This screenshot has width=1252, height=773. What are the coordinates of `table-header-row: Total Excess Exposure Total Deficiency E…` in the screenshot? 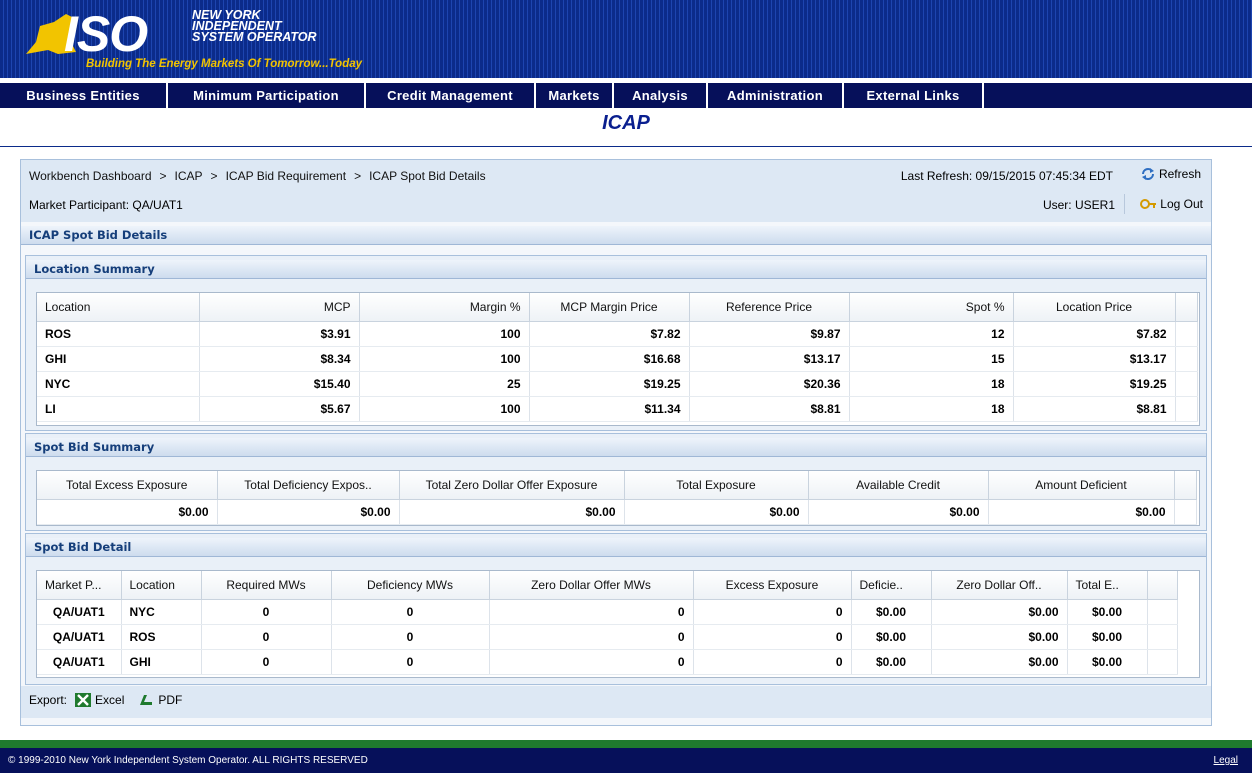 It's located at (617, 485).